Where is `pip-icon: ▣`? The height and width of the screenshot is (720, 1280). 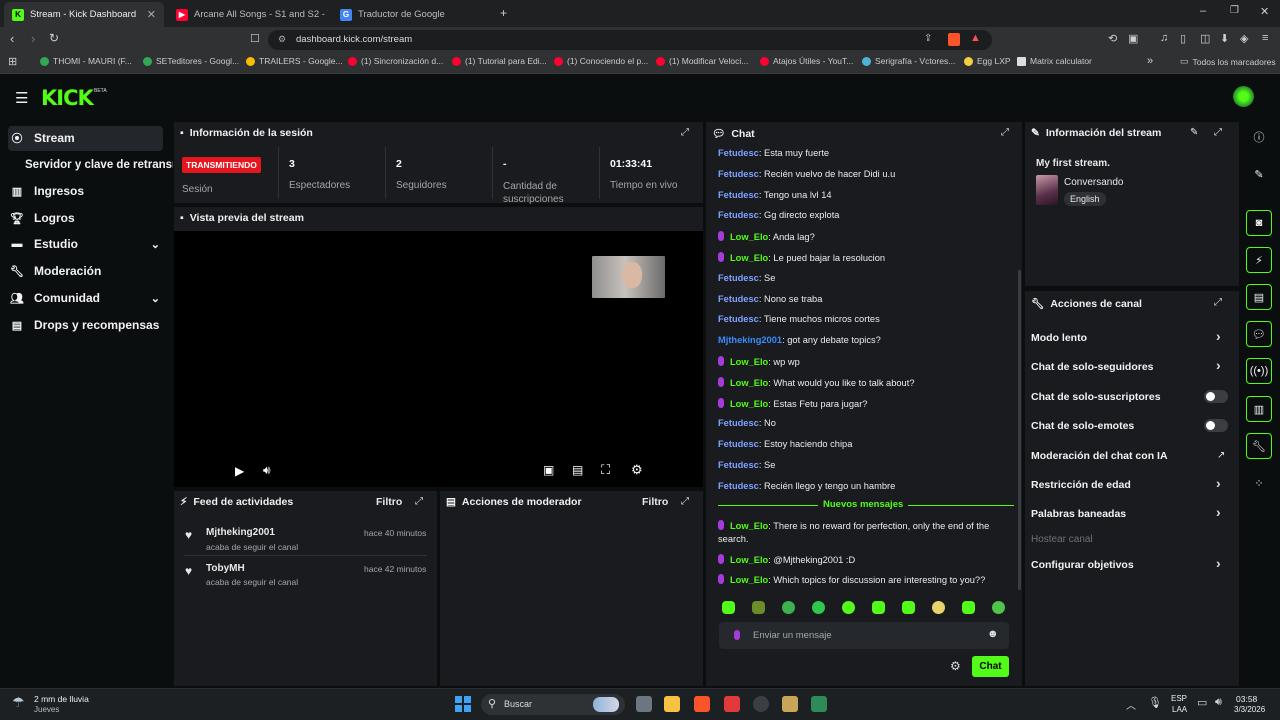
pip-icon: ▣ is located at coordinates (548, 470).